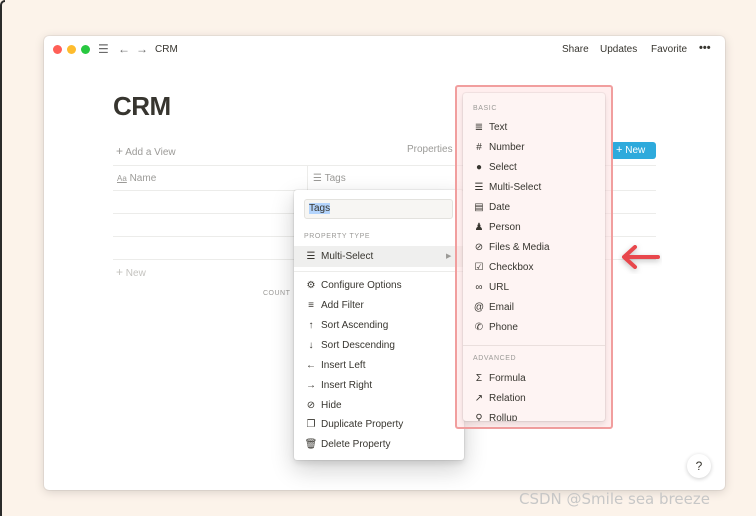 The height and width of the screenshot is (516, 756). I want to click on count-label: COUNT, so click(276, 293).